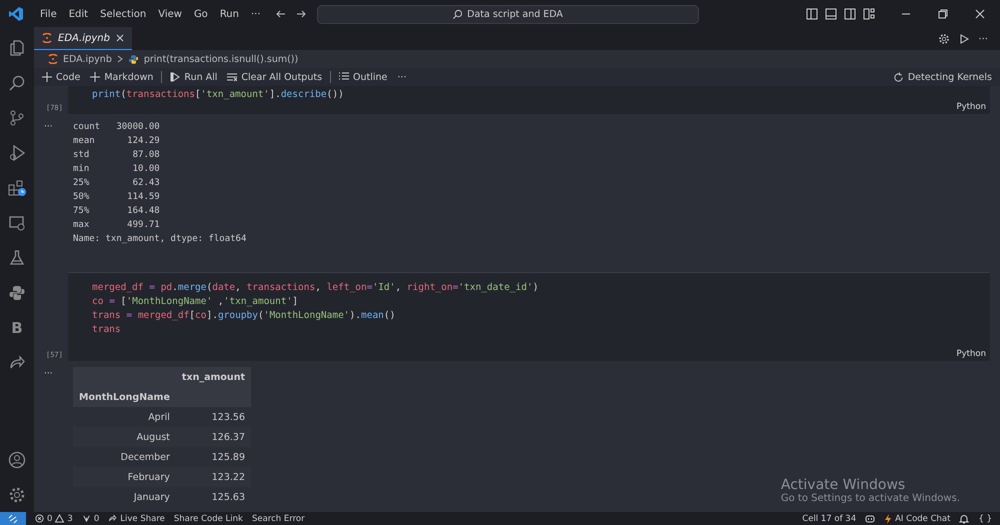 The height and width of the screenshot is (525, 1000). Describe the element at coordinates (39, 518) in the screenshot. I see `error-icon` at that location.